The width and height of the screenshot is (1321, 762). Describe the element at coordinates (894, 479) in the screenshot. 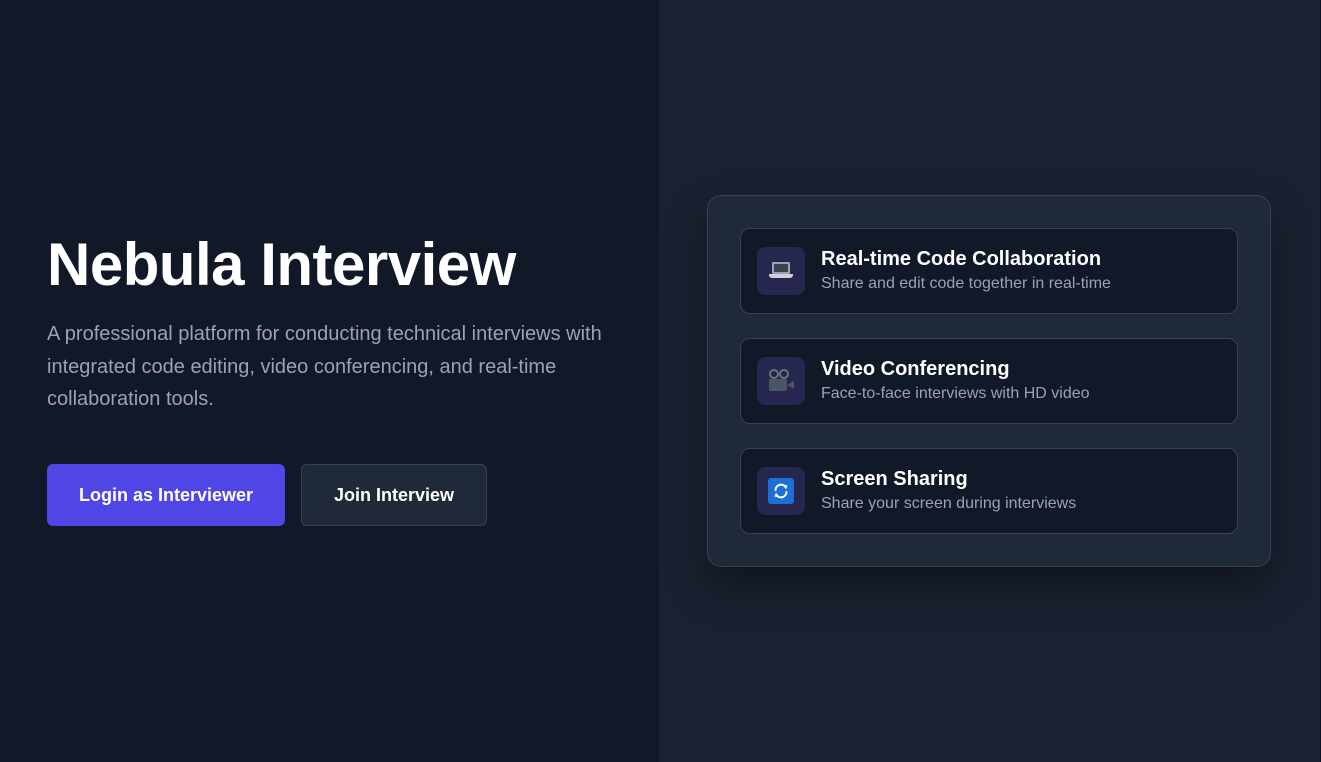

I see `feature-title: Screen Sharing` at that location.